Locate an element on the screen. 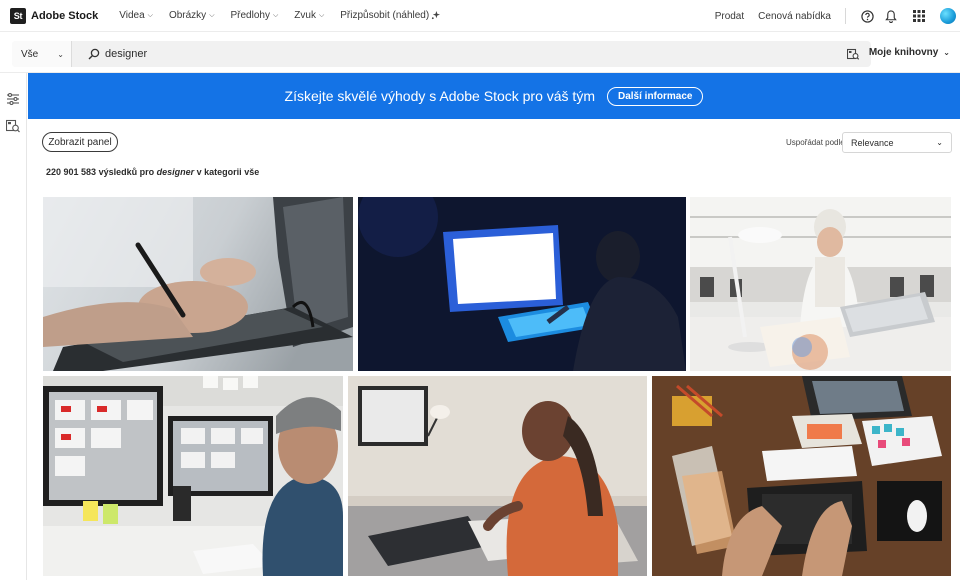  filter-sliders-icon is located at coordinates (13, 99).